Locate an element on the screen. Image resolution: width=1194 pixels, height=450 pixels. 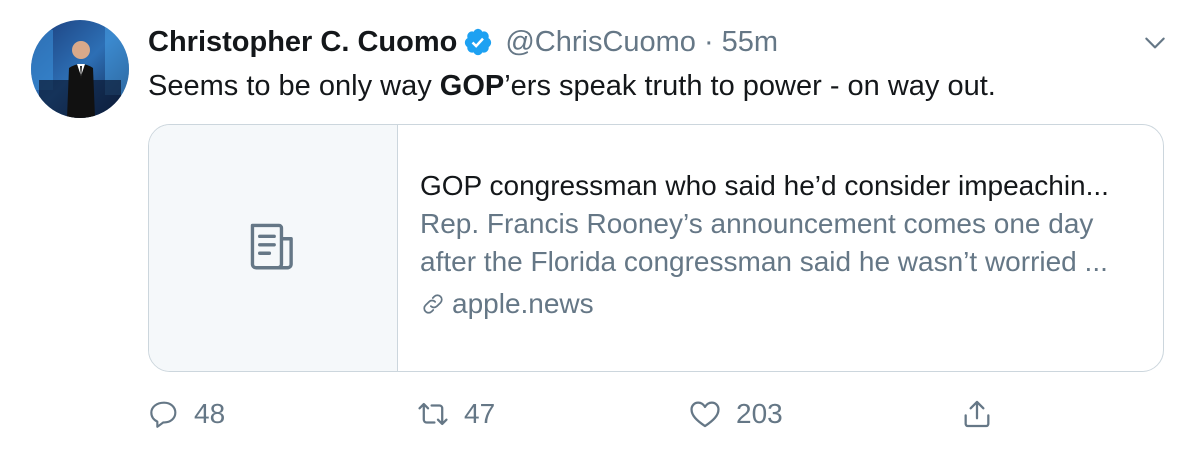
like-count: 203 is located at coordinates (759, 413).